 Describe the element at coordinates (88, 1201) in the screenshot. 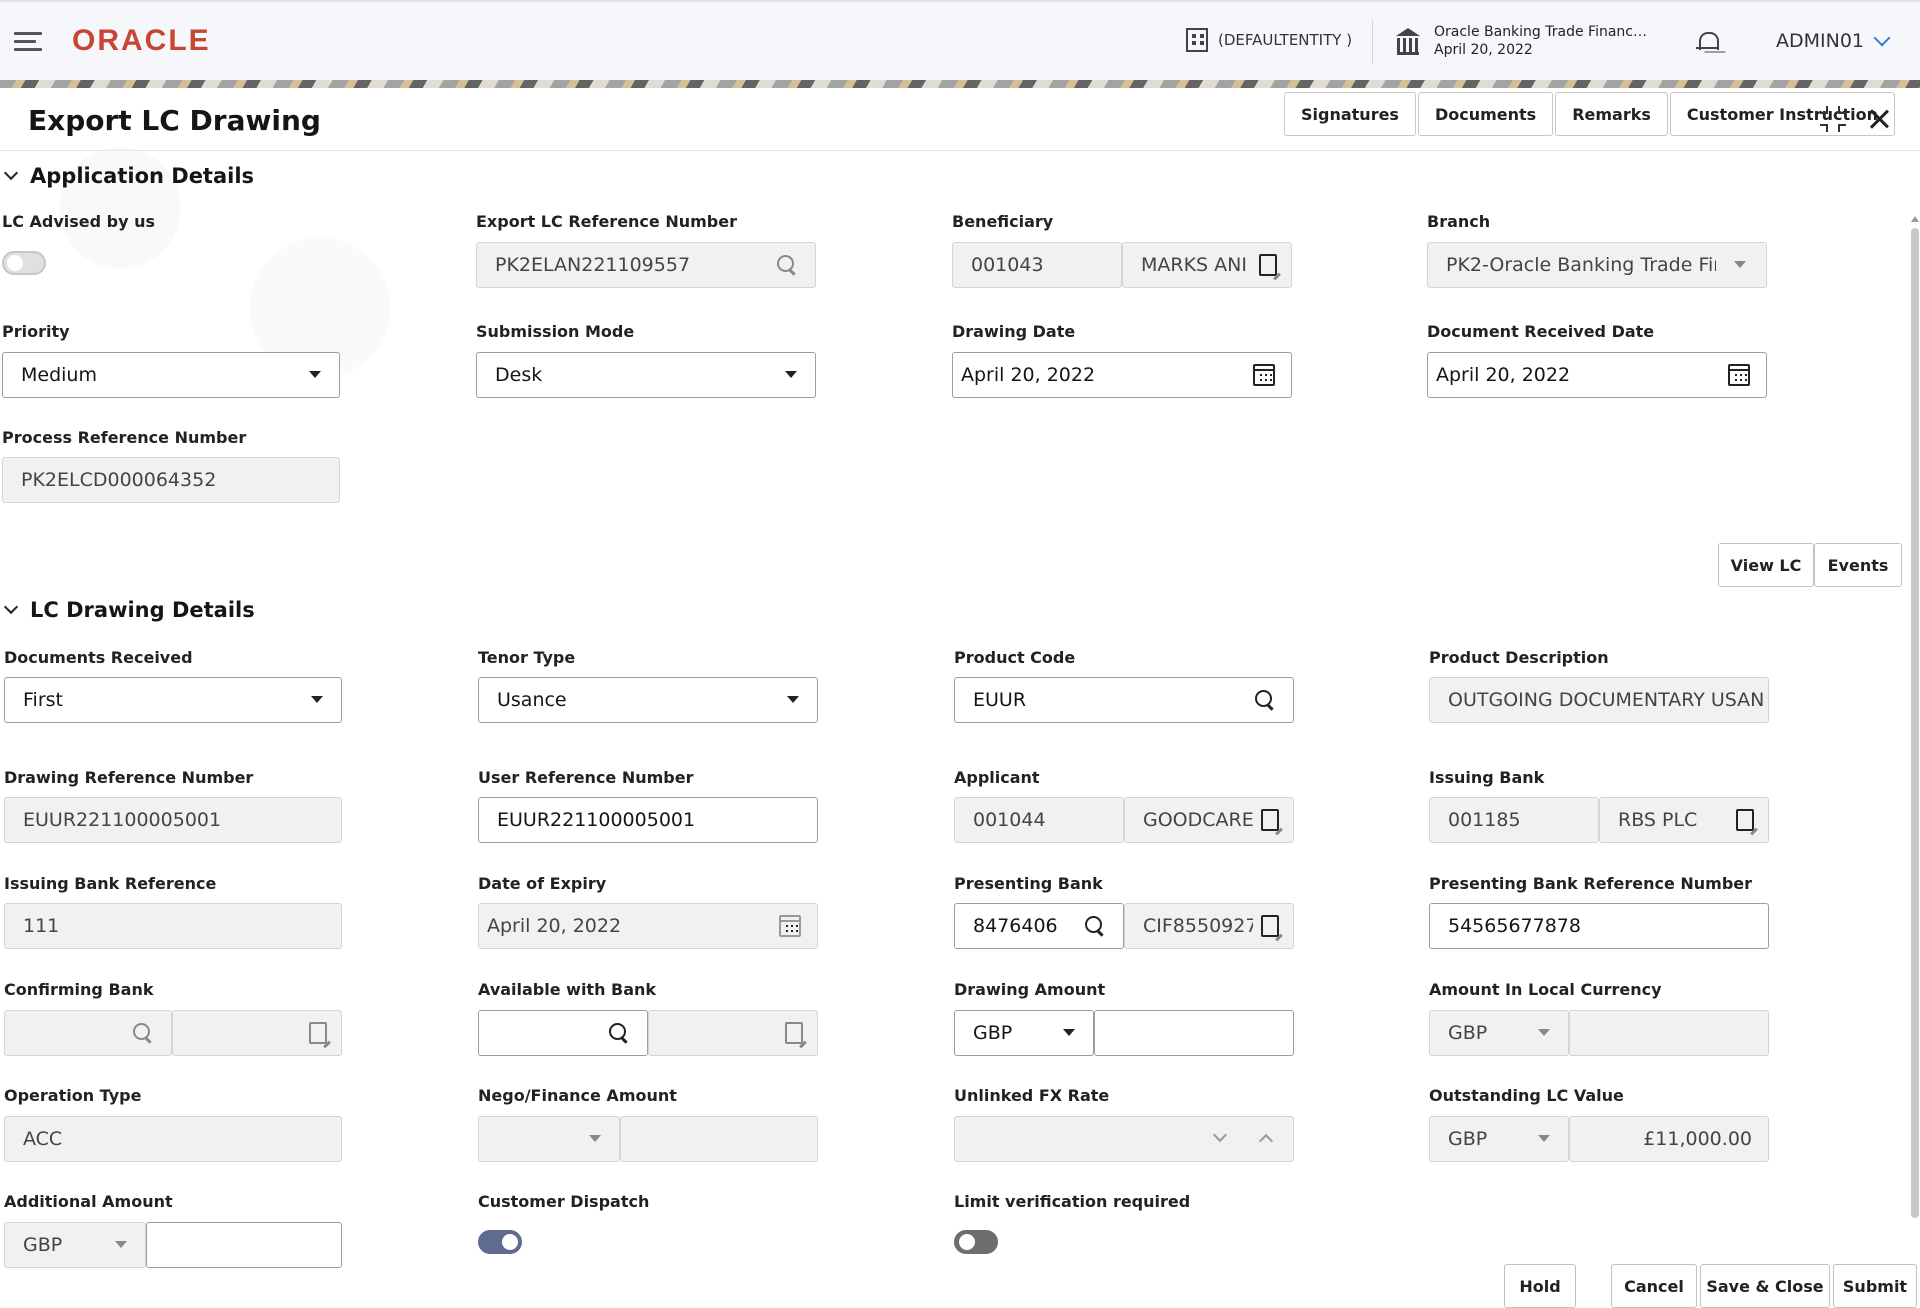

I see `additional-amount-label: Additional Amount` at that location.